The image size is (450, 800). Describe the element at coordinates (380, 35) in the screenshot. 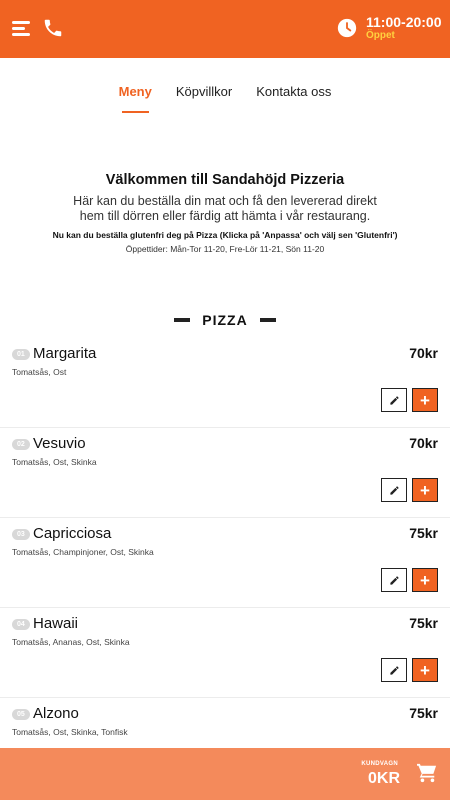

I see `status-badge: Öppet` at that location.